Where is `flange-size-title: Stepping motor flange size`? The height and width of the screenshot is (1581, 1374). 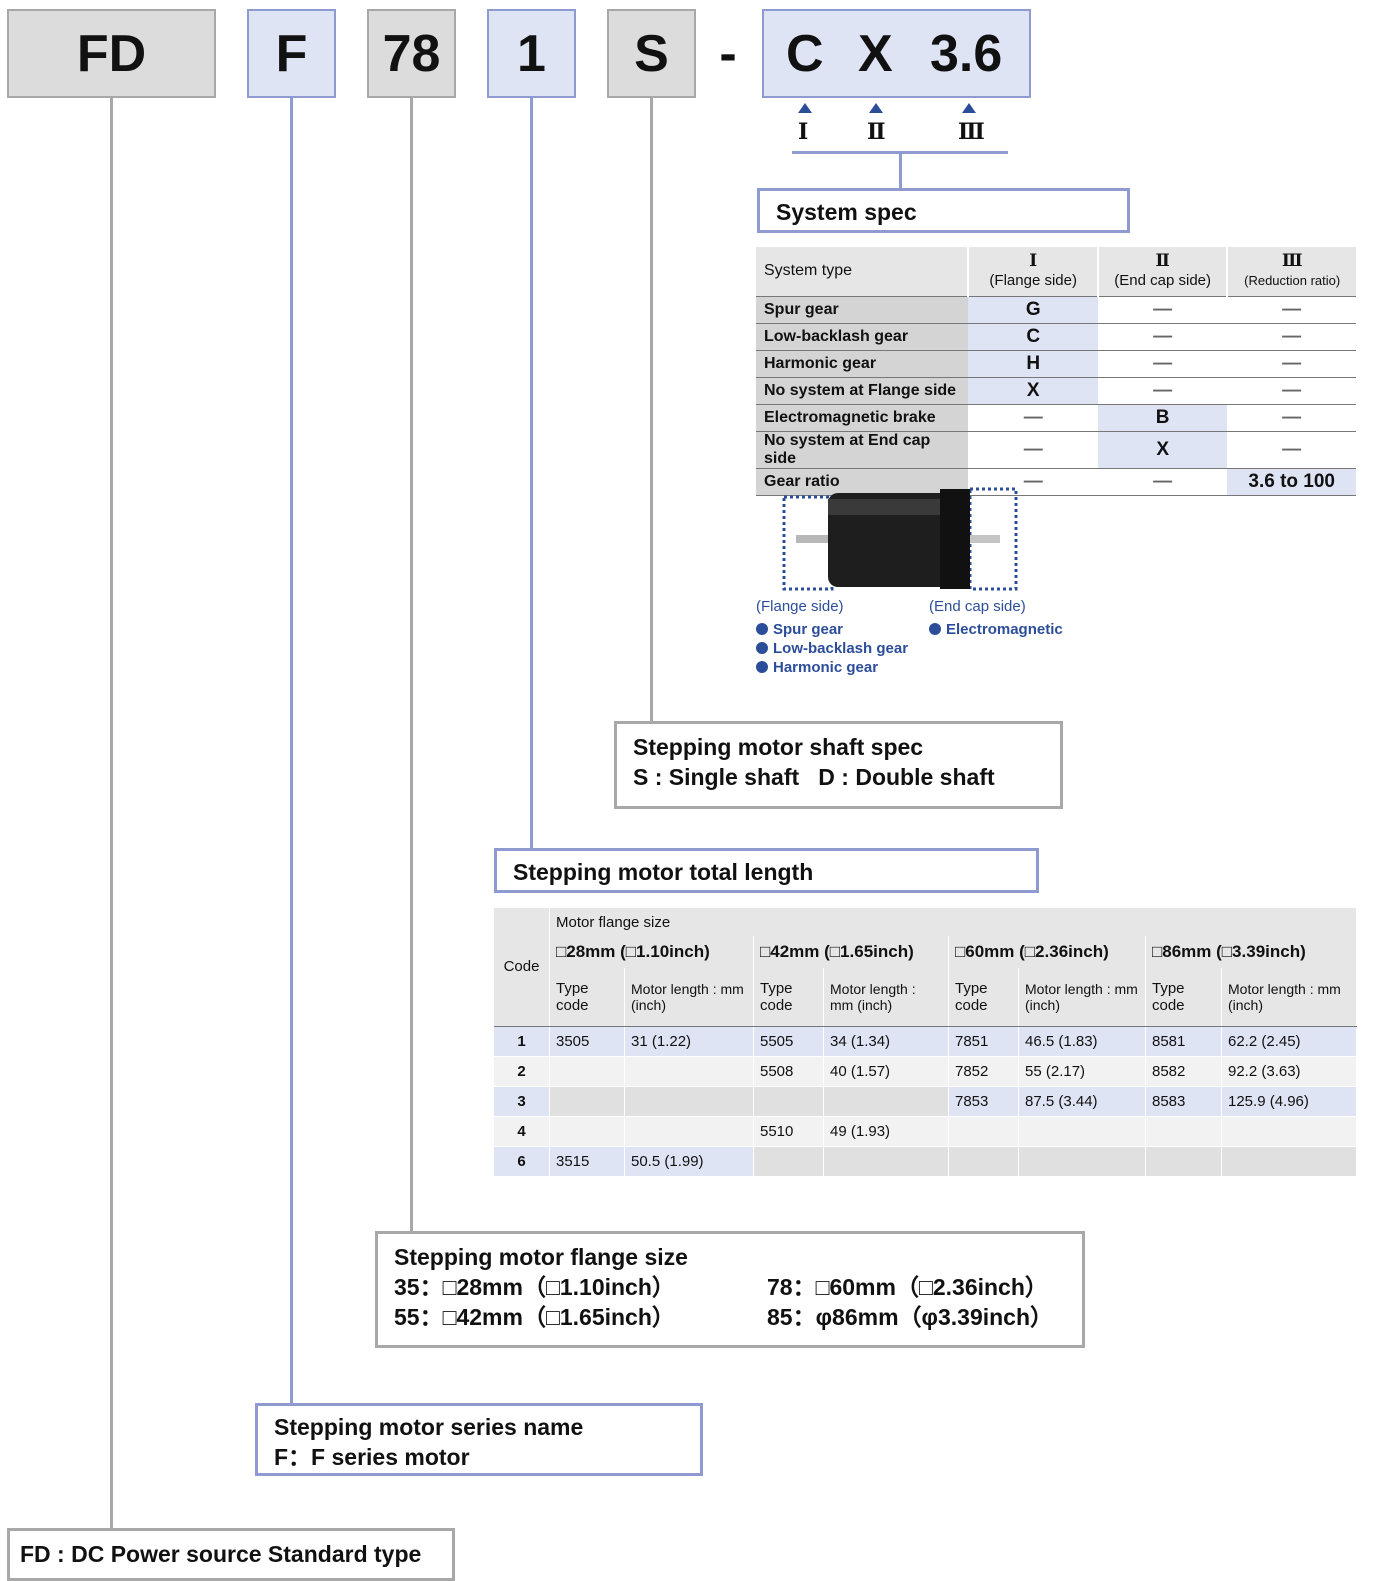
flange-size-title: Stepping motor flange size is located at coordinates (541, 1257).